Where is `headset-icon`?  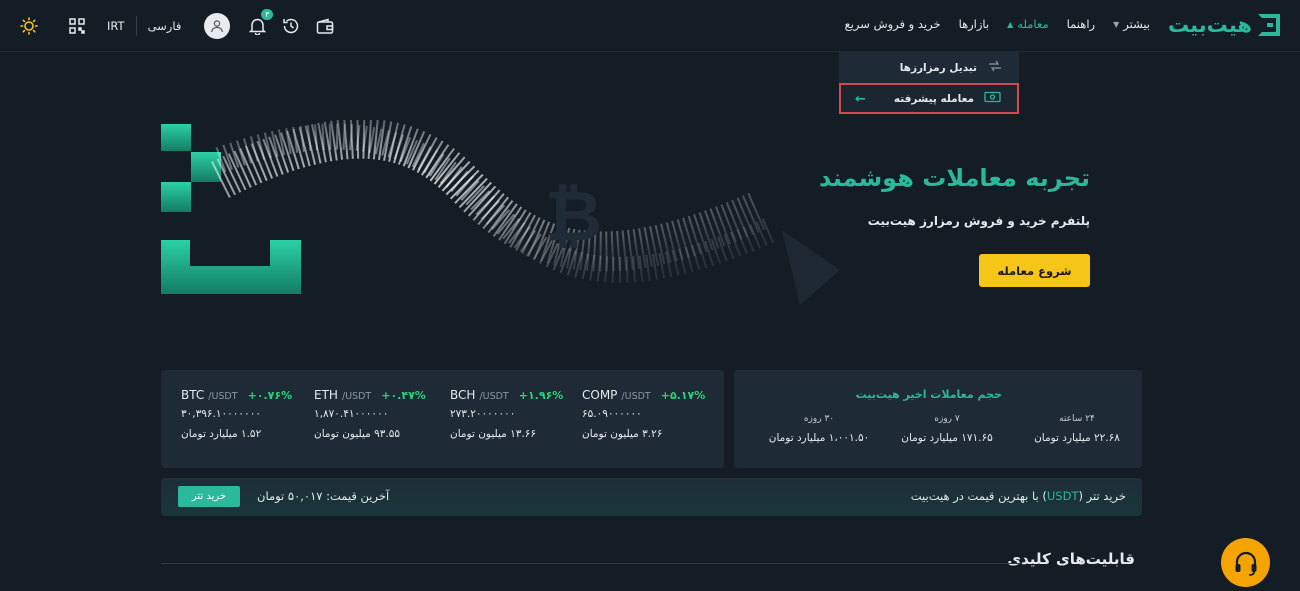
headset-icon is located at coordinates (1245, 563).